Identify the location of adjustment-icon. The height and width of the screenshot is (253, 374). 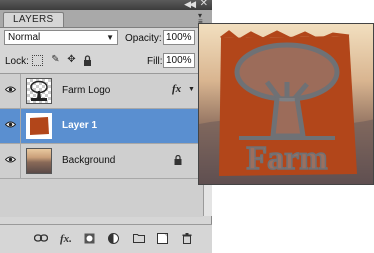
(113, 239).